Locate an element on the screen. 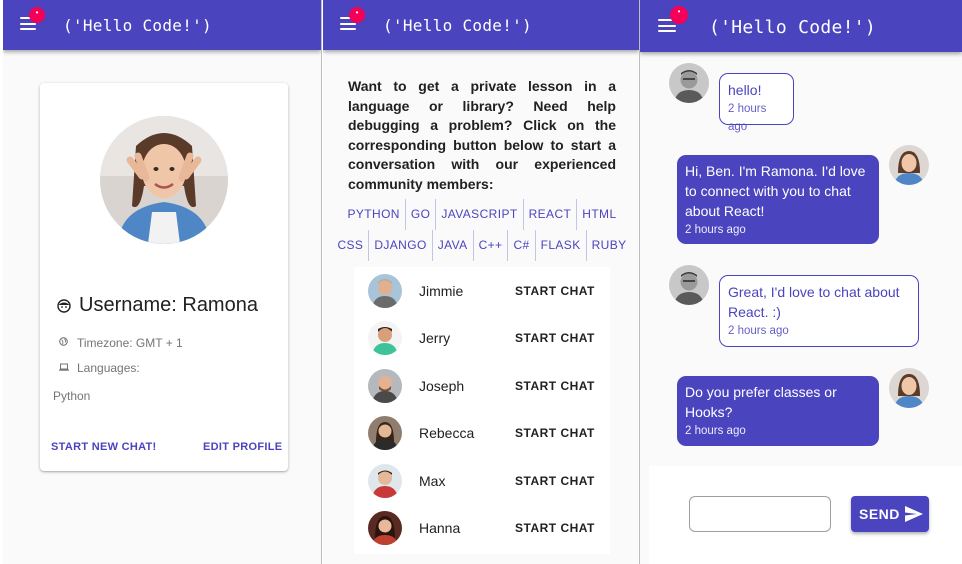  divider is located at coordinates (321, 282).